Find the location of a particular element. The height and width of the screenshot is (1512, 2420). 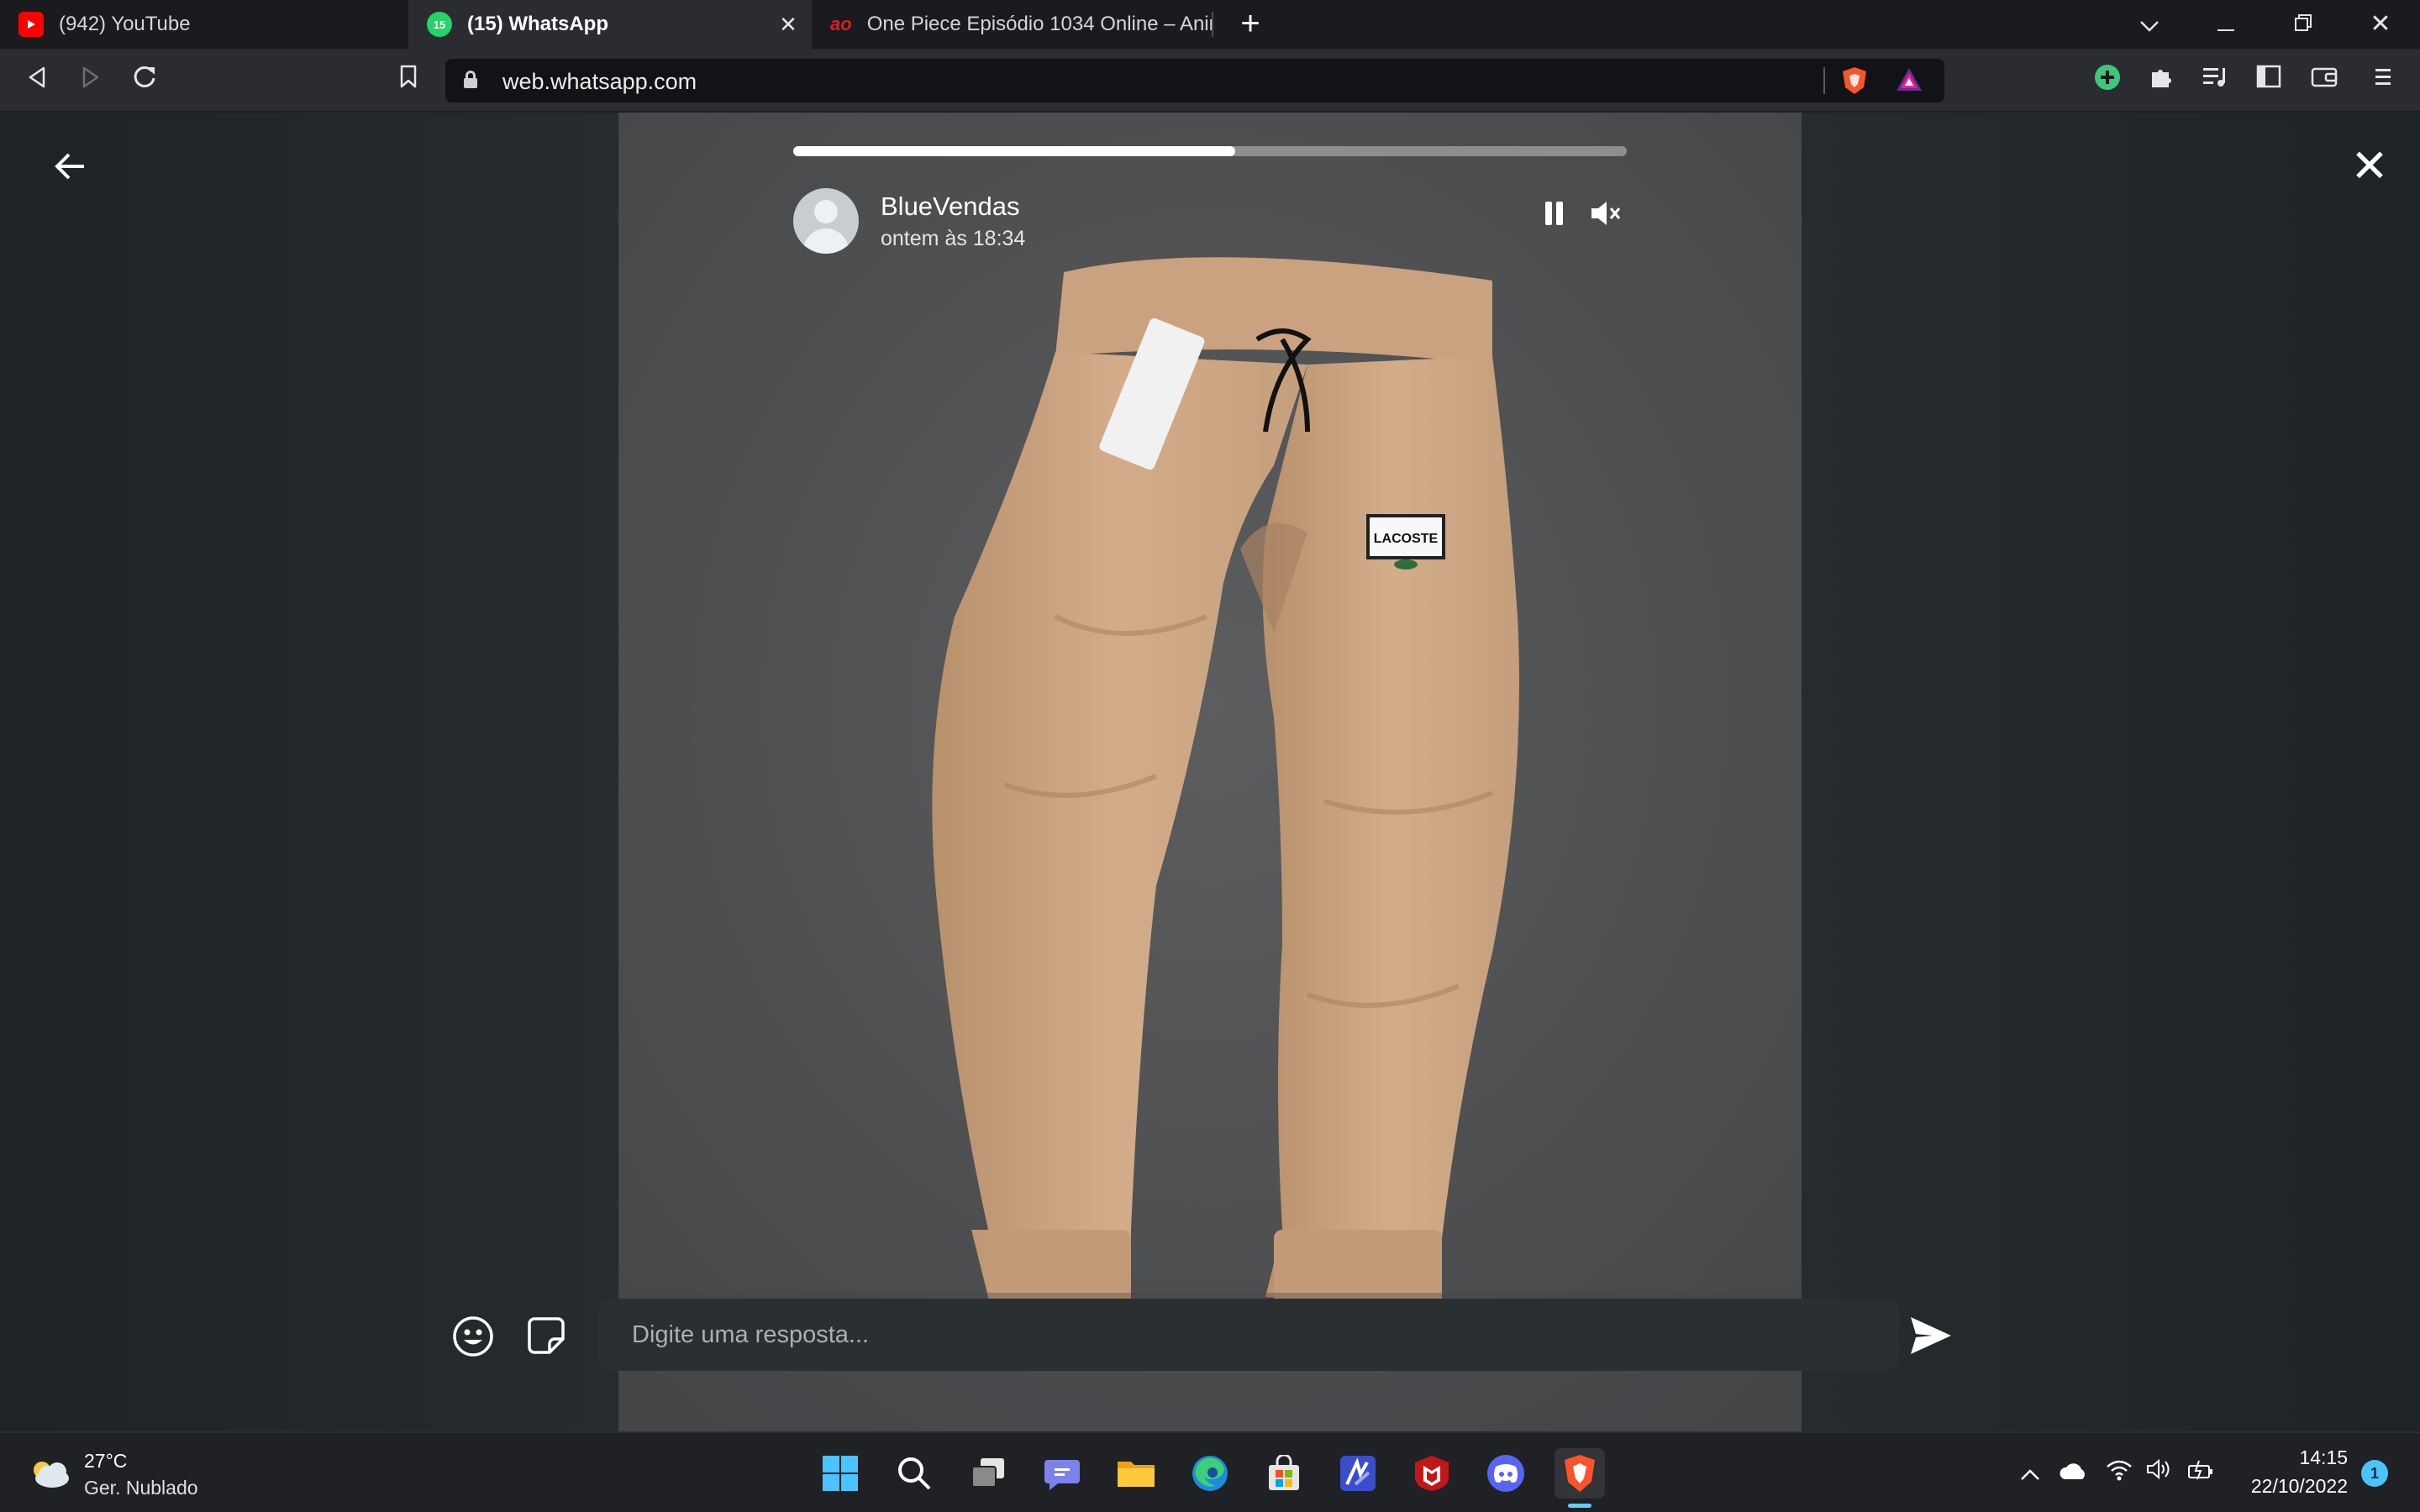

back-arrow-icon is located at coordinates (70, 166).